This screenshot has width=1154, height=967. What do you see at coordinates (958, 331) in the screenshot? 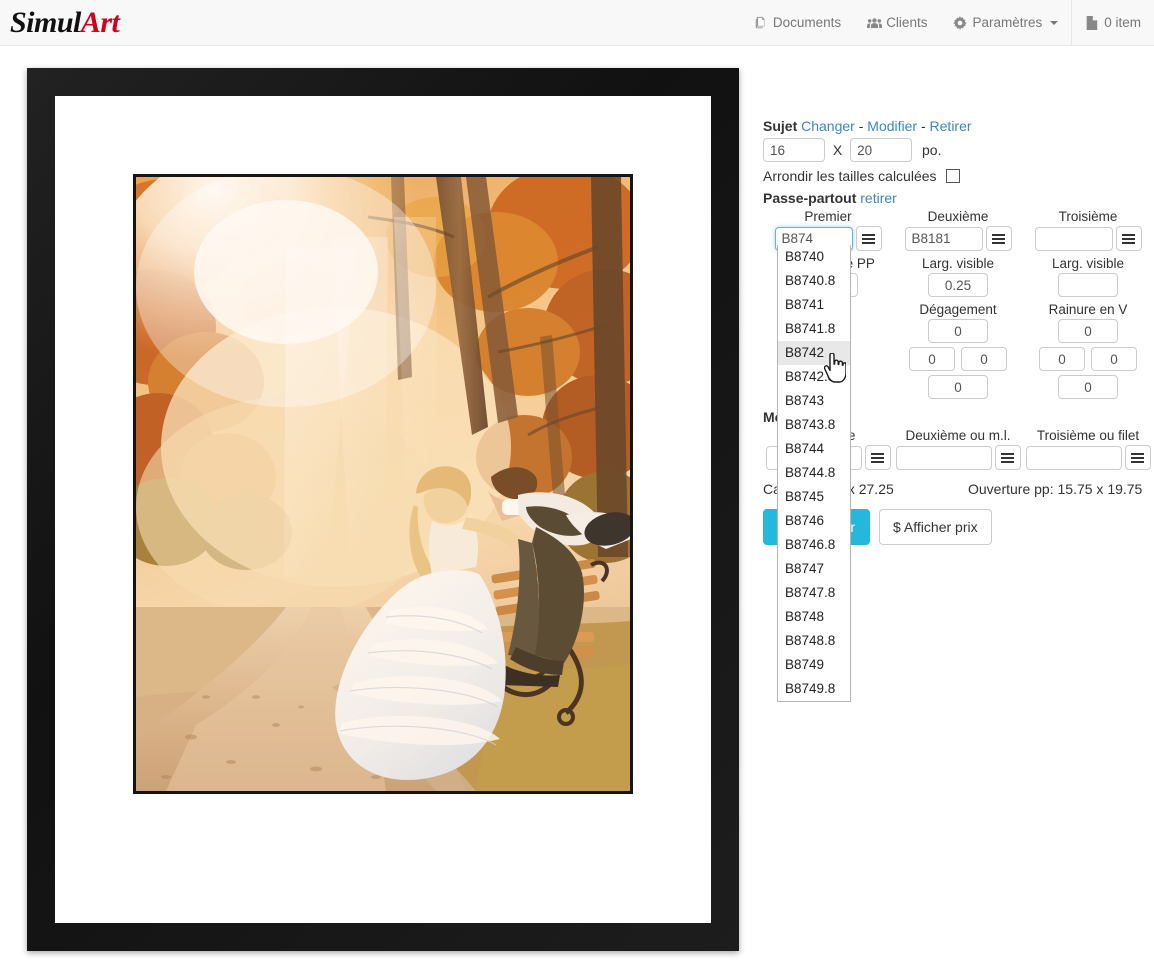
I see `mat-second-offset-top-input` at bounding box center [958, 331].